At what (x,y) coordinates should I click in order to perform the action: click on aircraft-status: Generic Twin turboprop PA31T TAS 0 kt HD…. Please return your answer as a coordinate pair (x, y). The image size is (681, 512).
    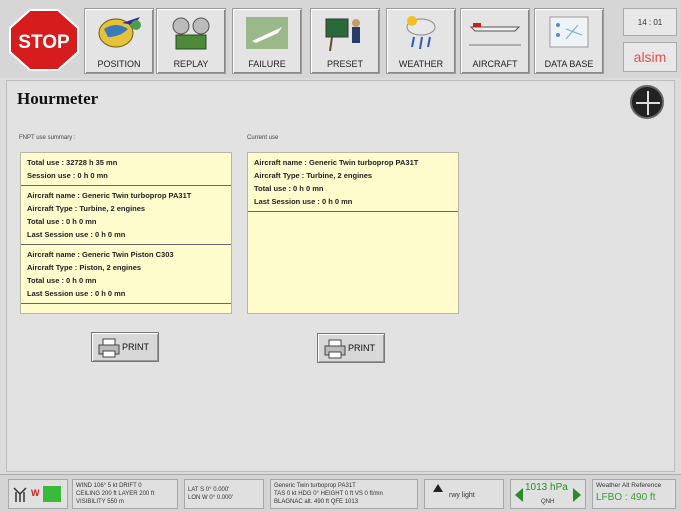
    Looking at the image, I should click on (344, 494).